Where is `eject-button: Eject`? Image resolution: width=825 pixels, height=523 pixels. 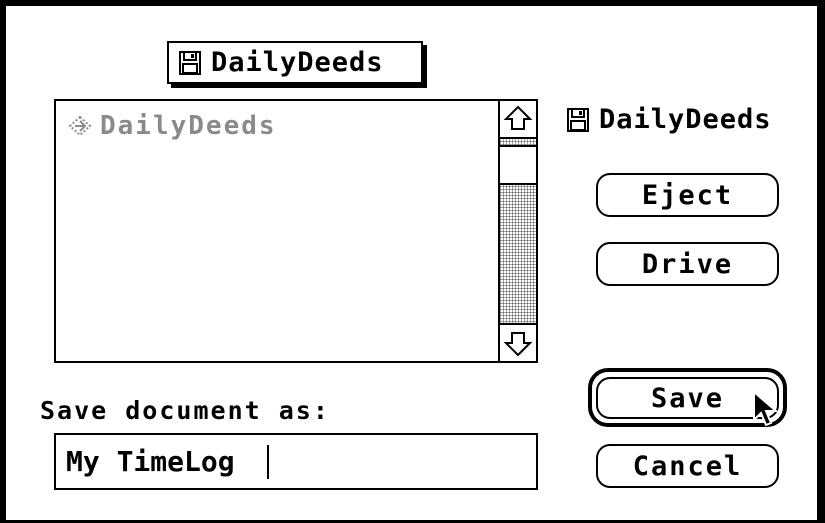 eject-button: Eject is located at coordinates (687, 195).